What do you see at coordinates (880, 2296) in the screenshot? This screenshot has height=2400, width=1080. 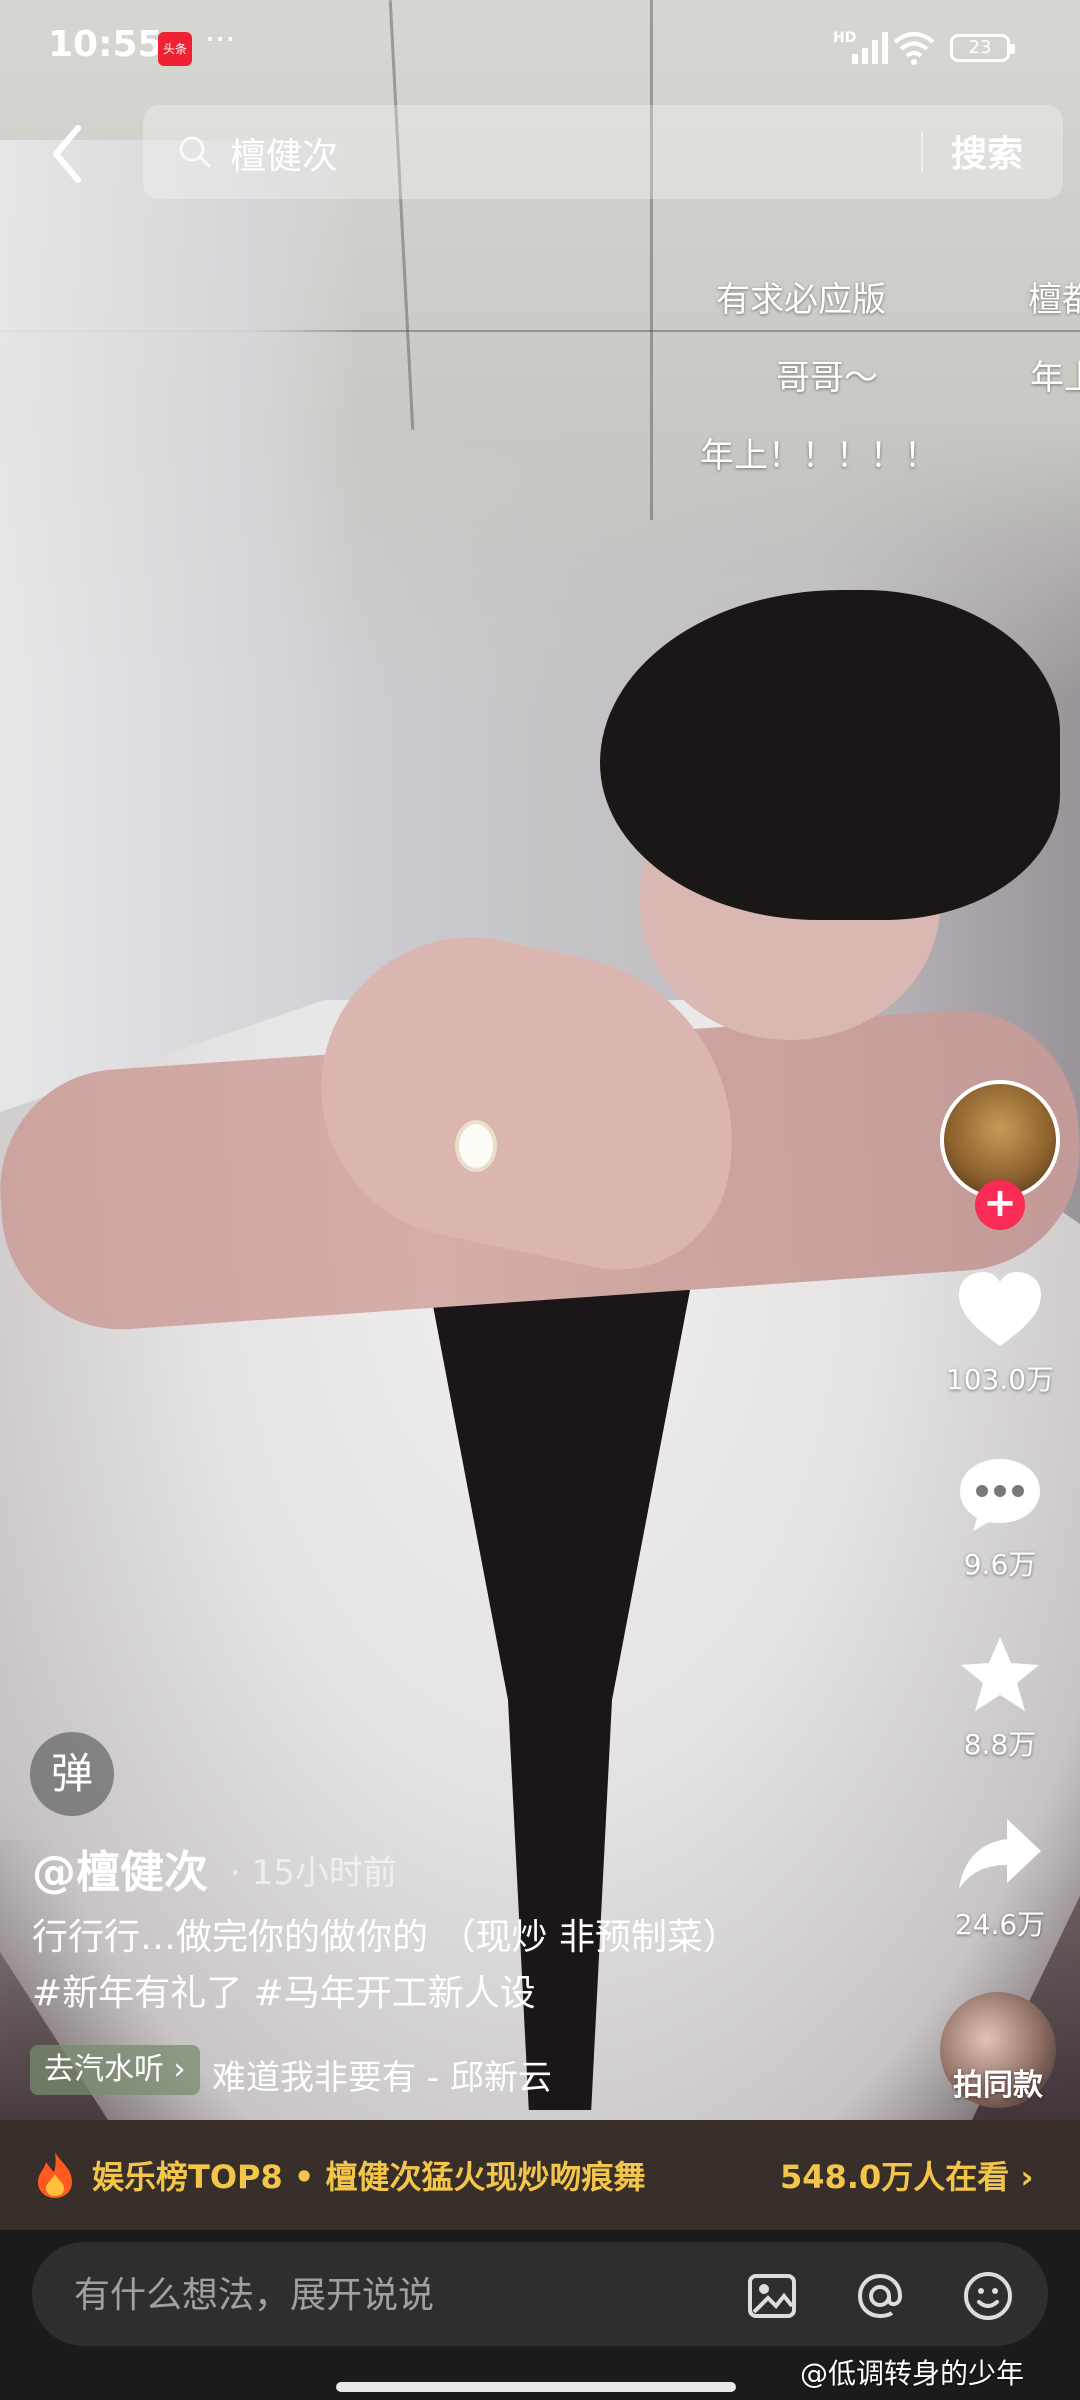 I see `at-icon` at bounding box center [880, 2296].